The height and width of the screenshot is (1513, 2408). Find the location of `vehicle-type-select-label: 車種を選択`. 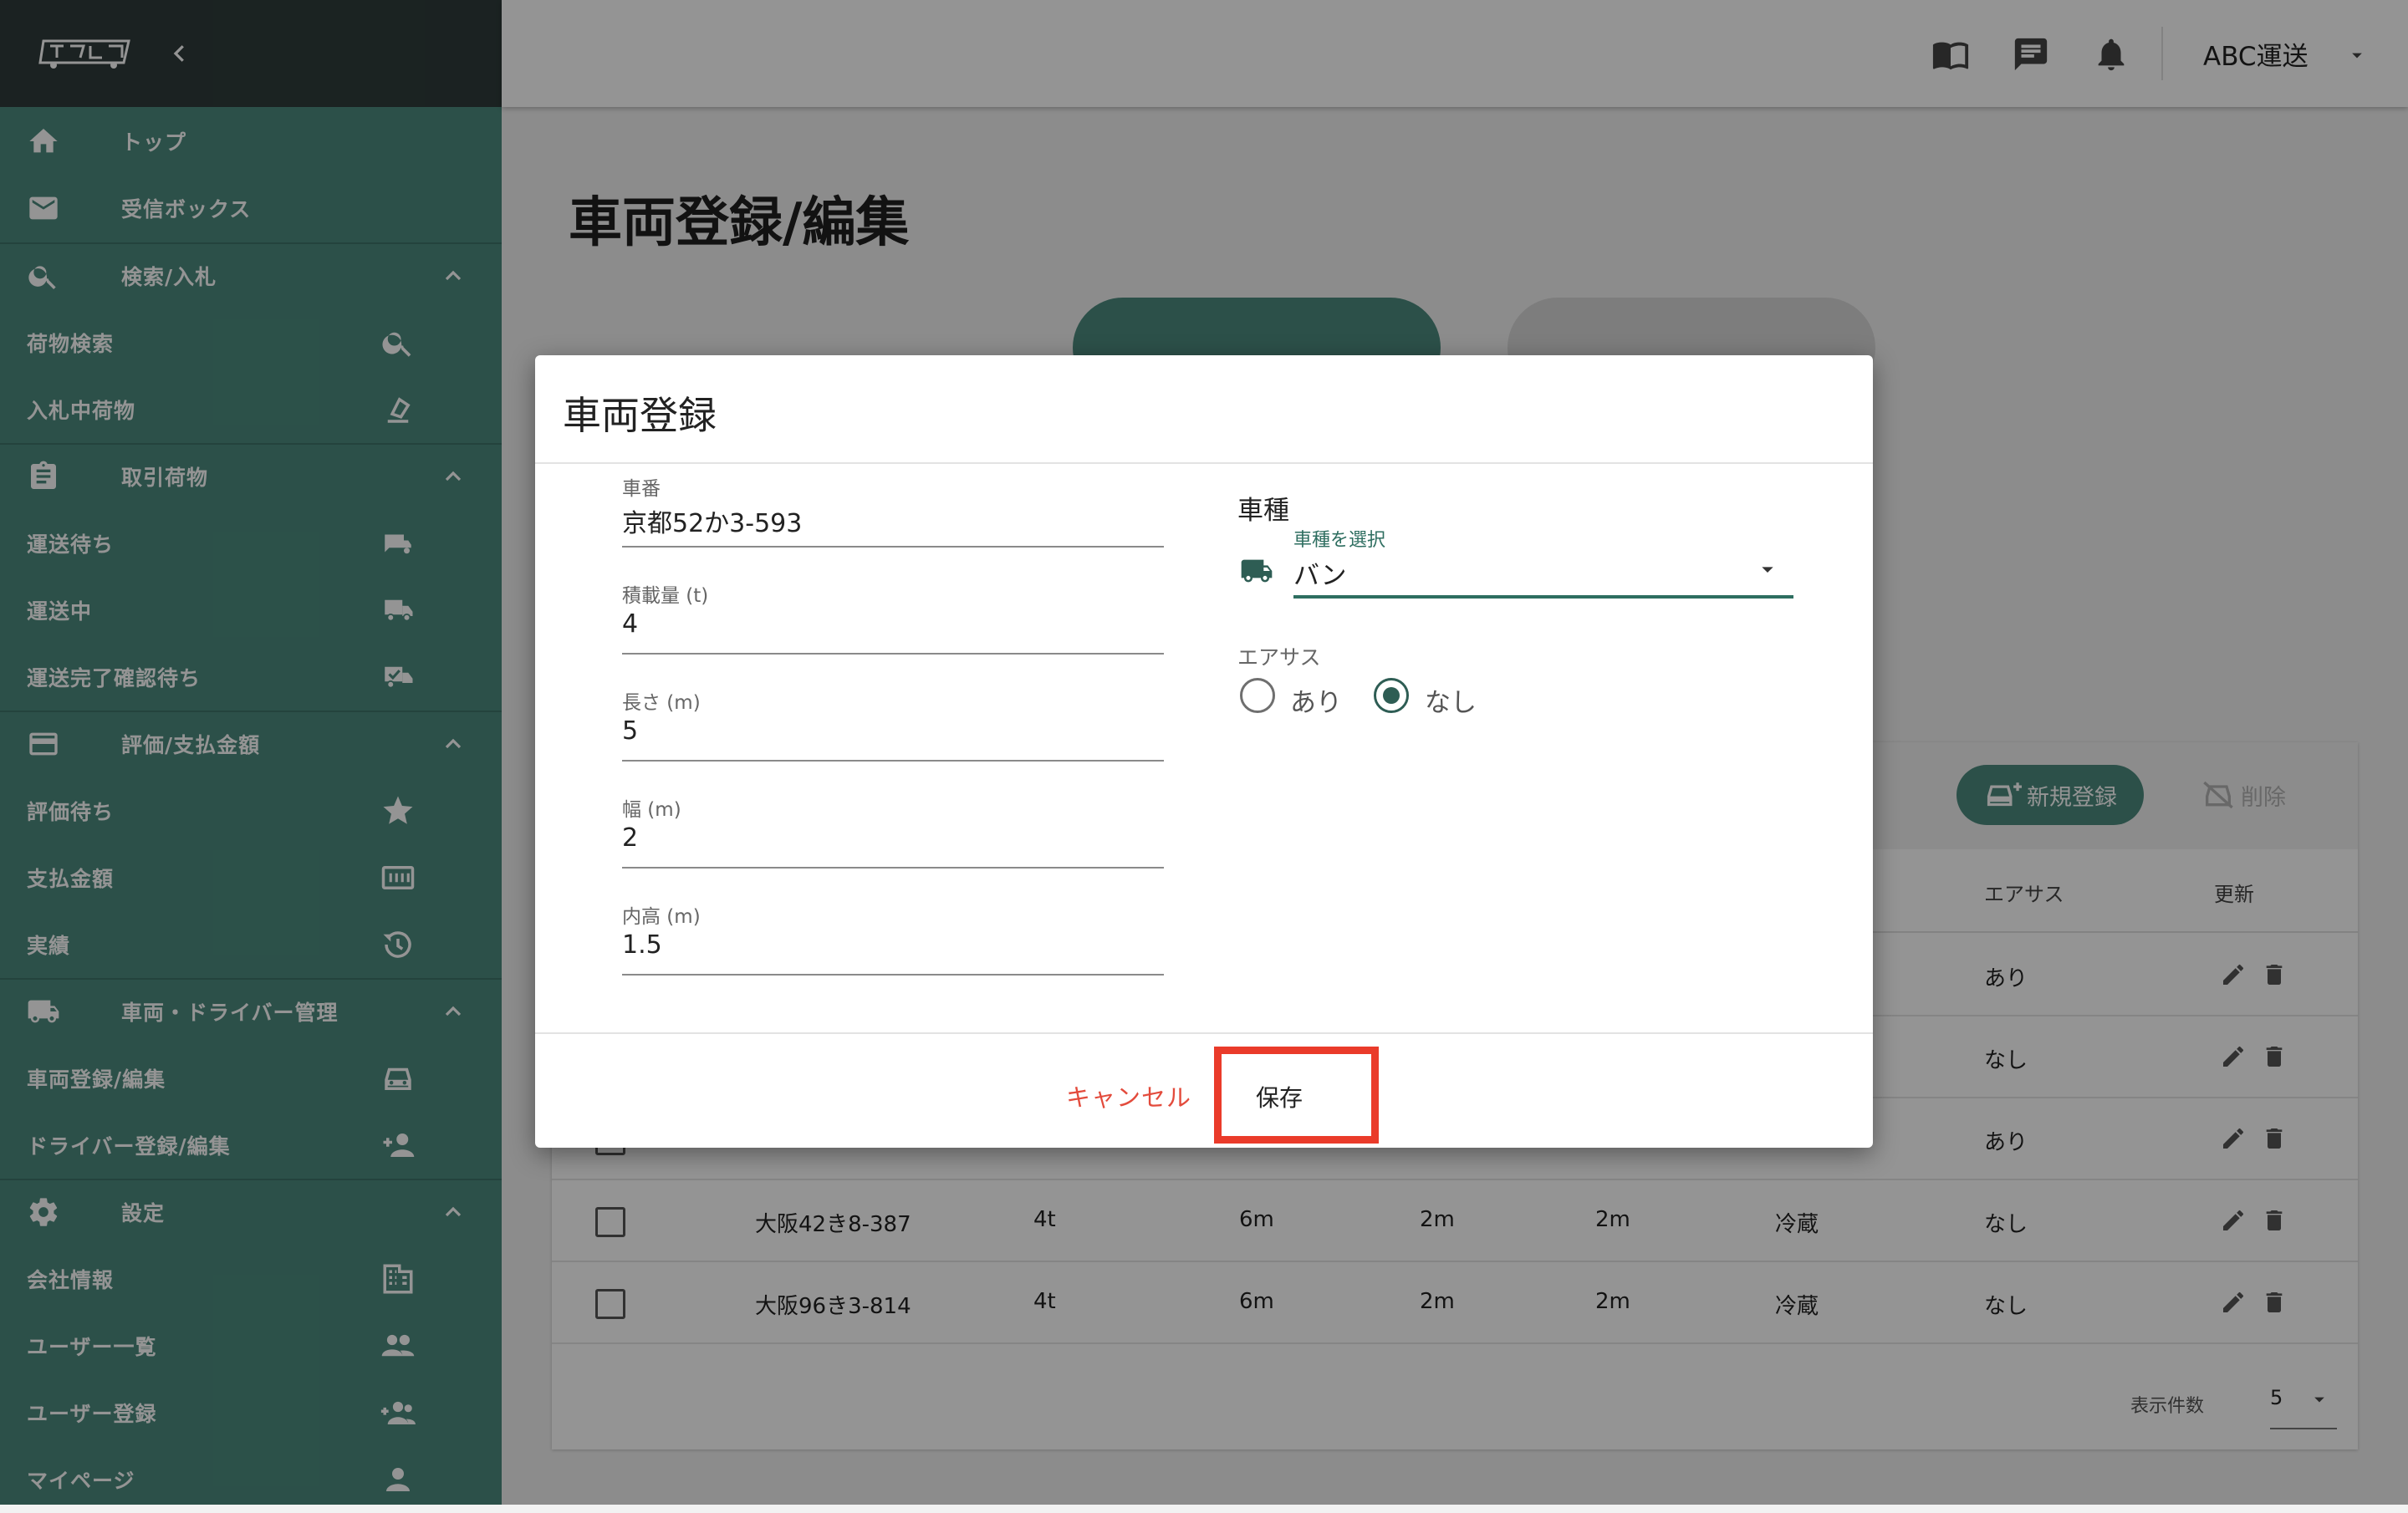

vehicle-type-select-label: 車種を選択 is located at coordinates (1339, 540).